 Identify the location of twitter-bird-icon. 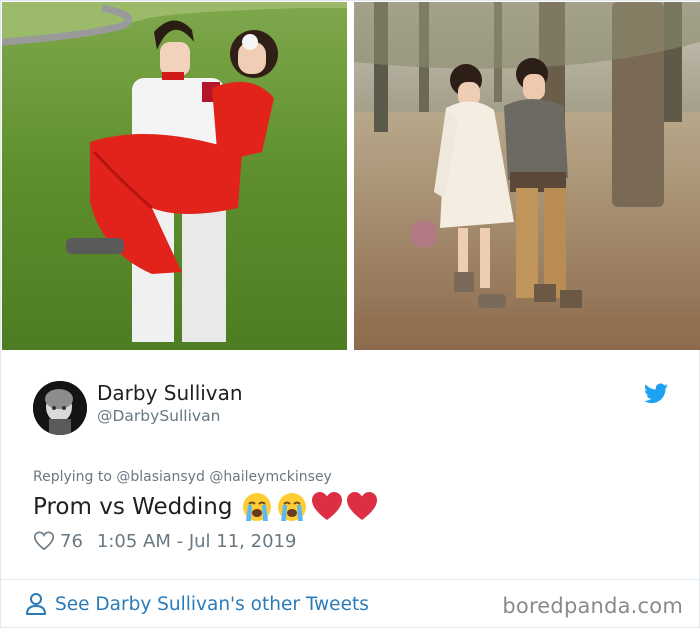
(656, 393).